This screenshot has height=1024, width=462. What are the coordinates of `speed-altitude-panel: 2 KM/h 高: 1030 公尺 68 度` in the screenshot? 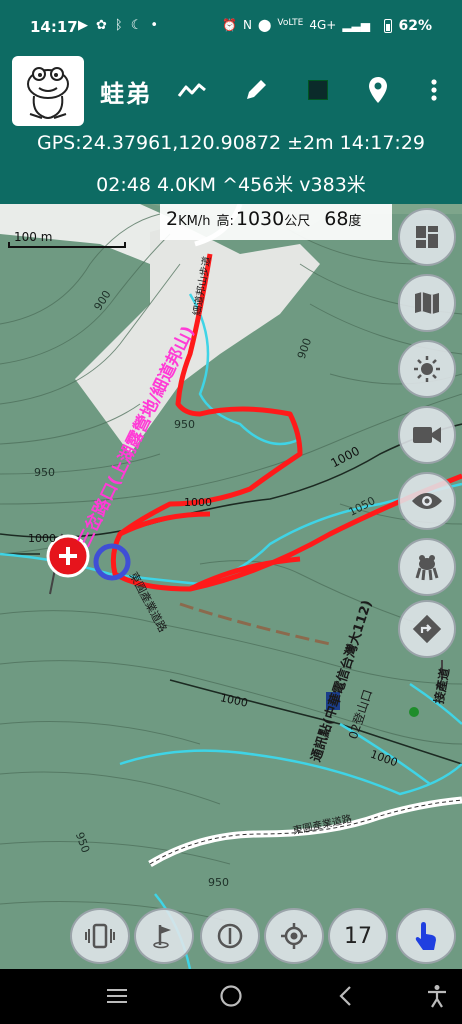 It's located at (276, 222).